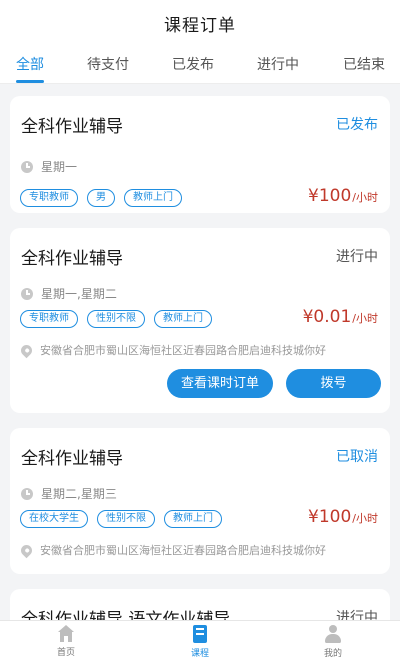  What do you see at coordinates (199, 654) in the screenshot?
I see `nav-label: 课程` at bounding box center [199, 654].